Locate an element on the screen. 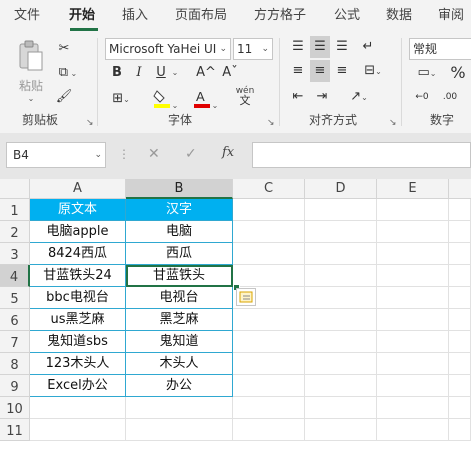 Image resolution: width=471 pixels, height=452 pixels. tab-page-layout: 页面布局 is located at coordinates (201, 16).